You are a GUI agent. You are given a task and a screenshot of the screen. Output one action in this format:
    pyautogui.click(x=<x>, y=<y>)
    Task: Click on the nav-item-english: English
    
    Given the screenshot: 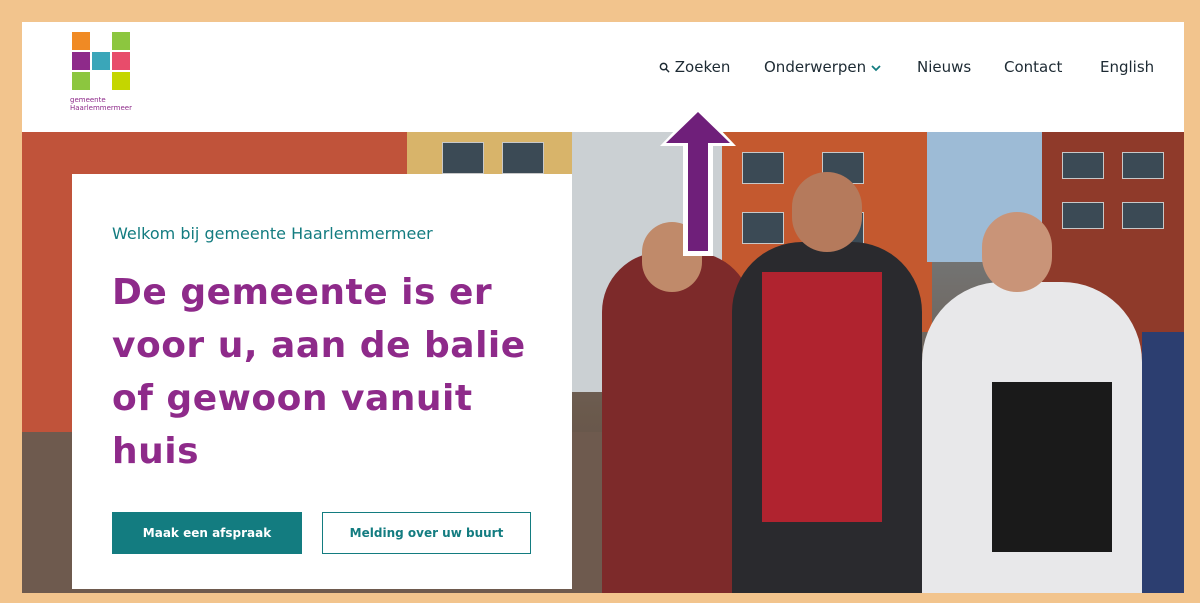 What is the action you would take?
    pyautogui.click(x=1127, y=67)
    